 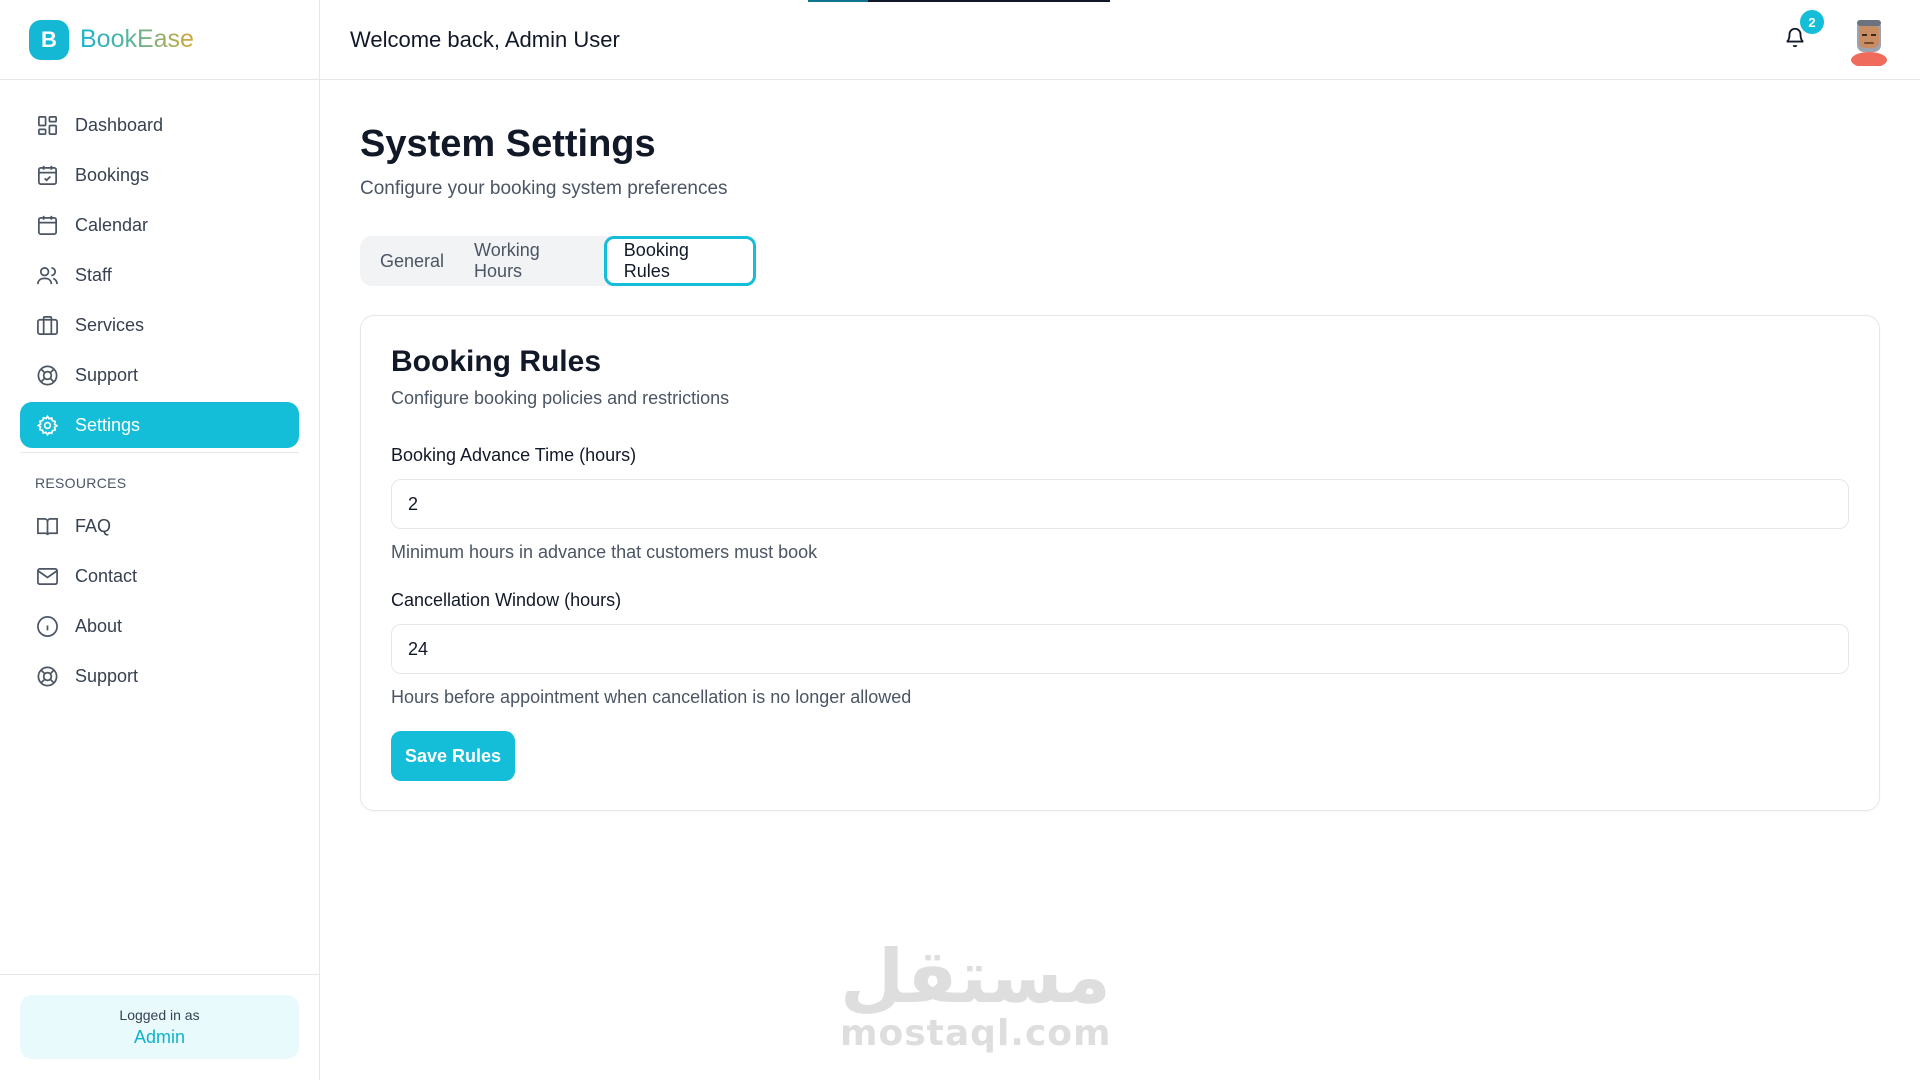 I want to click on sidebar-item-dashboard: Dashboard, so click(x=159, y=125).